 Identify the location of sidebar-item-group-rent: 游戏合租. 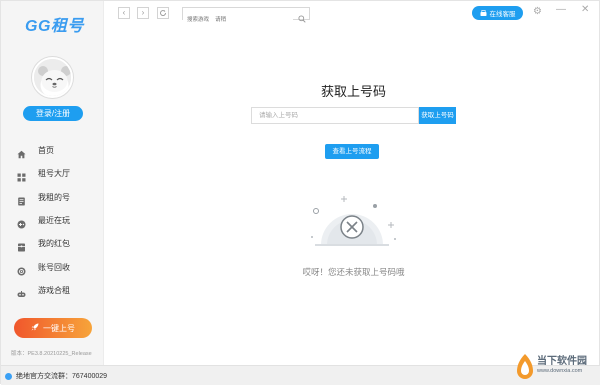
(52, 290).